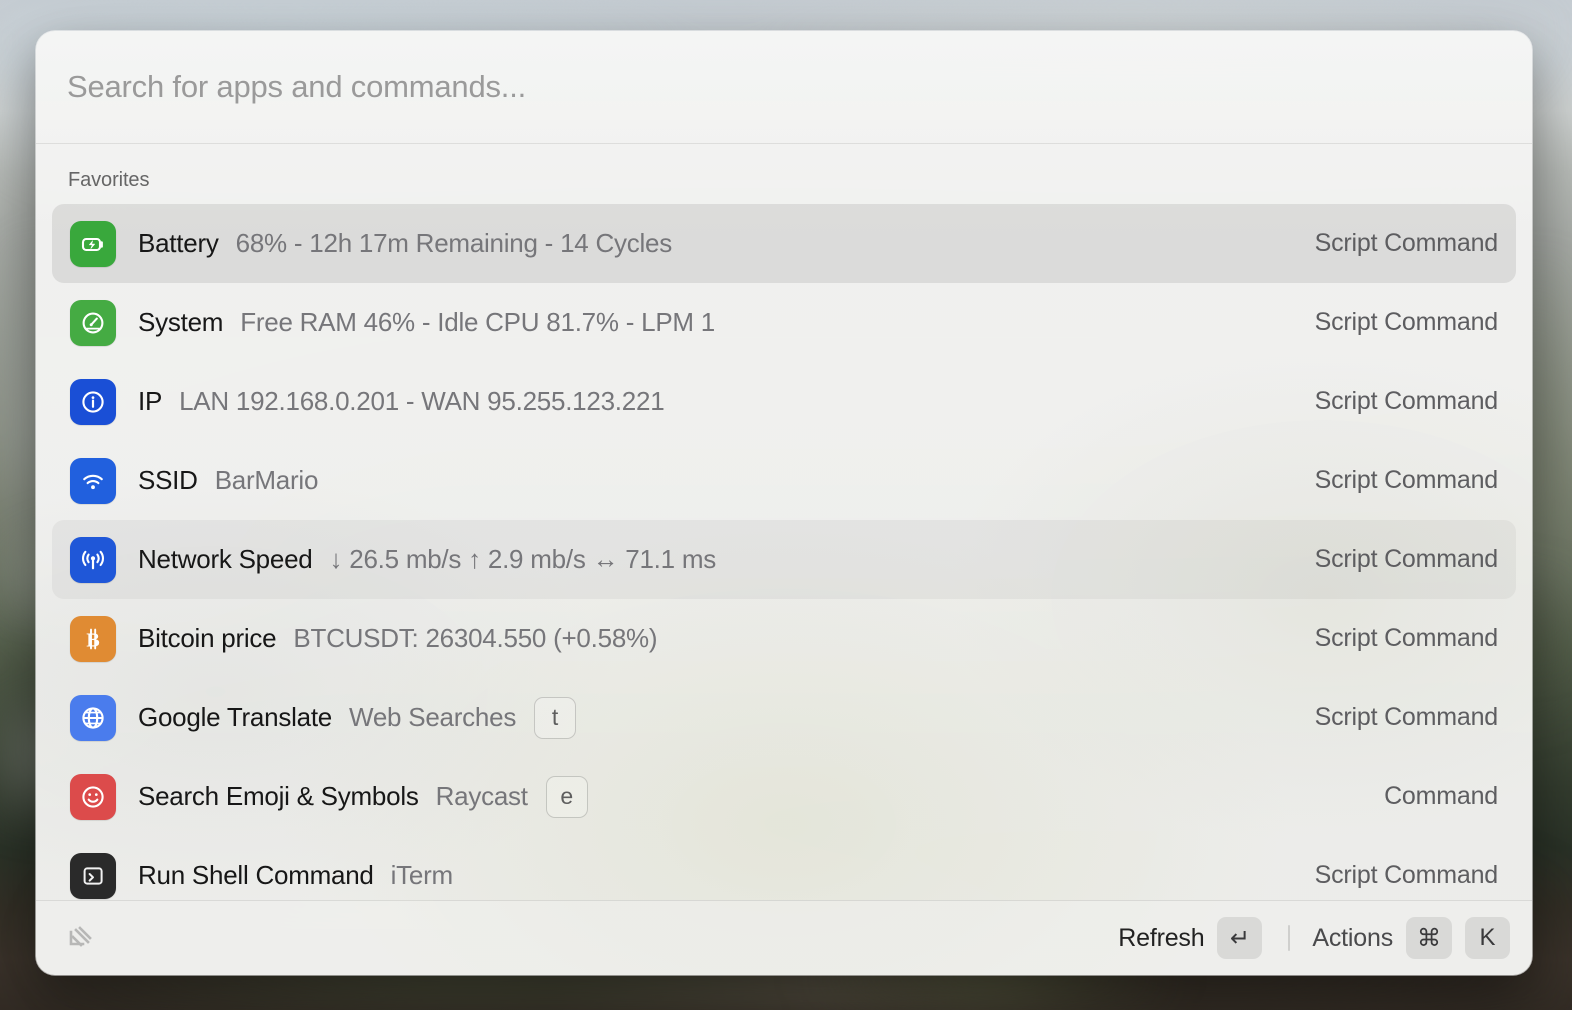 The image size is (1572, 1010). Describe the element at coordinates (1161, 938) in the screenshot. I see `refresh-action-label: Refresh` at that location.